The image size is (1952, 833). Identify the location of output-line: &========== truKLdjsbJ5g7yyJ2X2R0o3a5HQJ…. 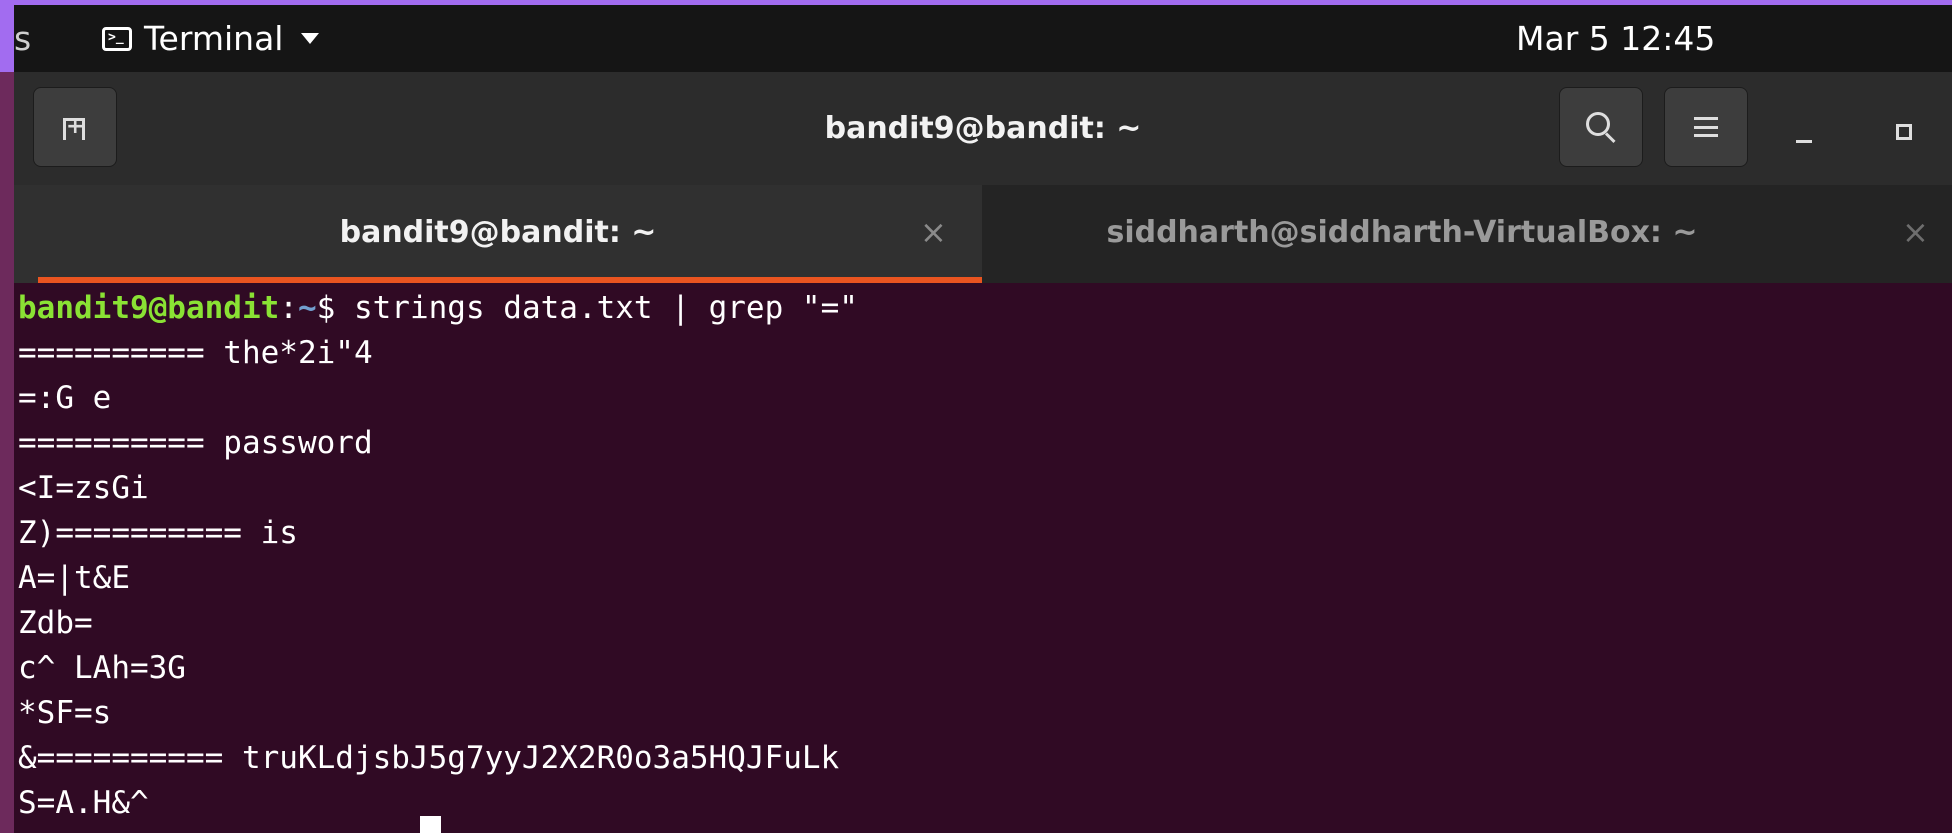
(429, 758).